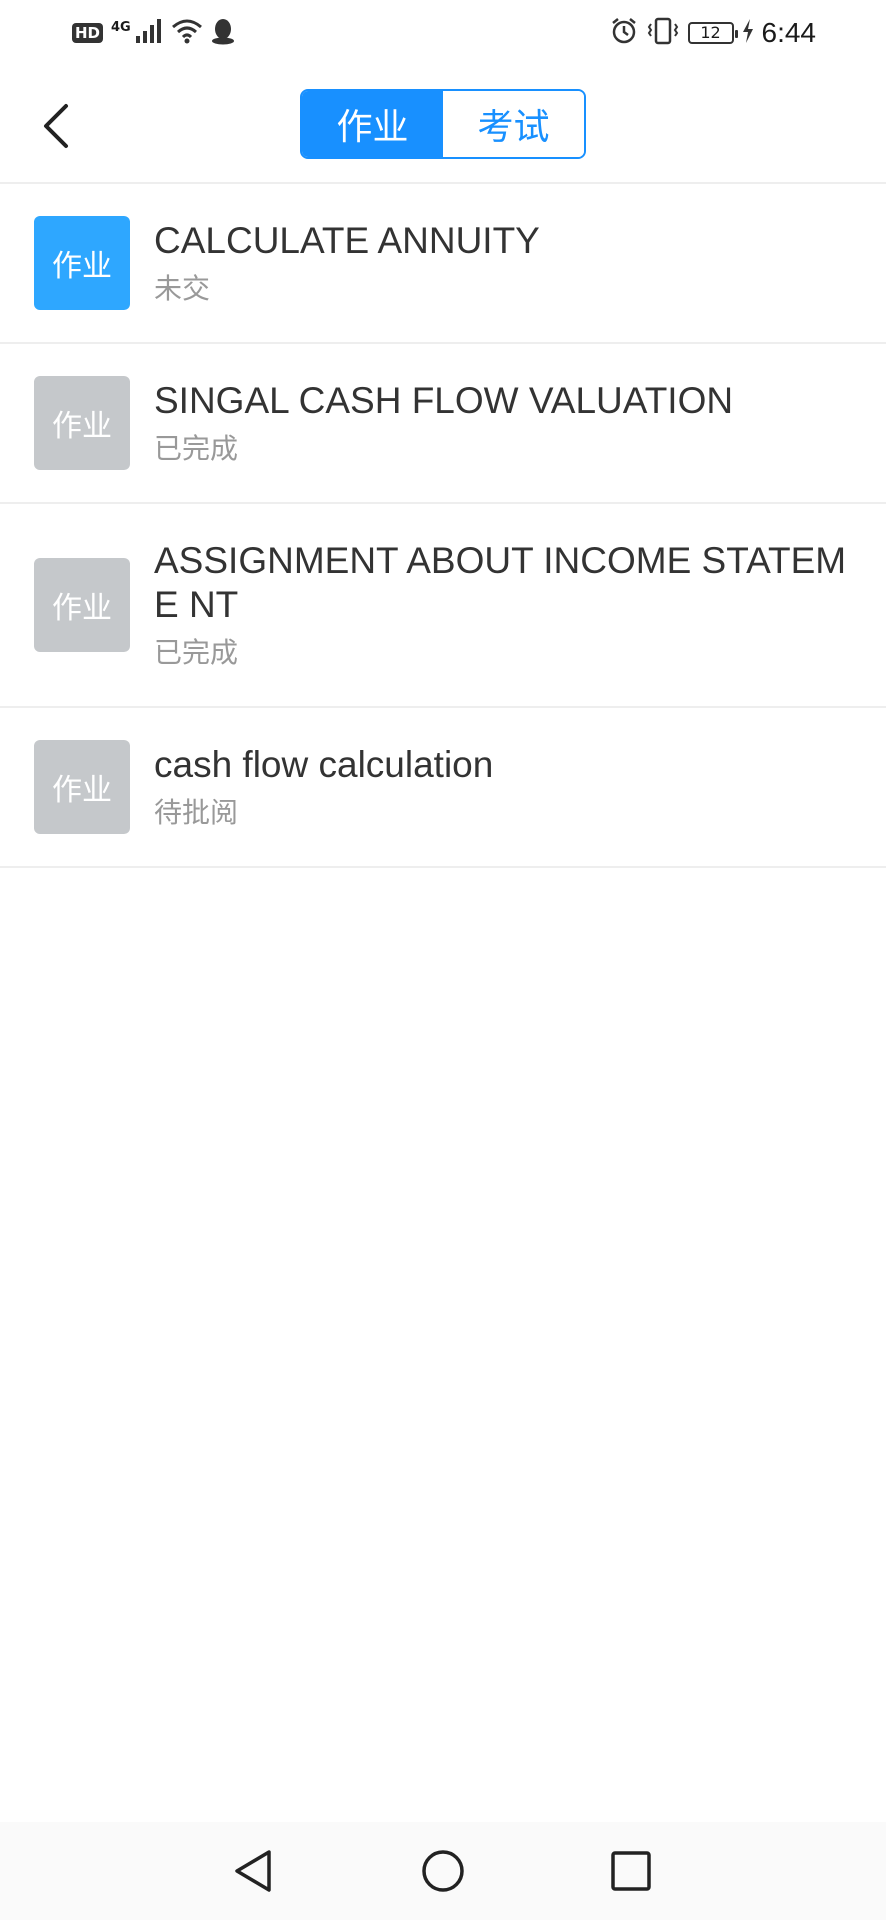  I want to click on vibrate-icon, so click(663, 33).